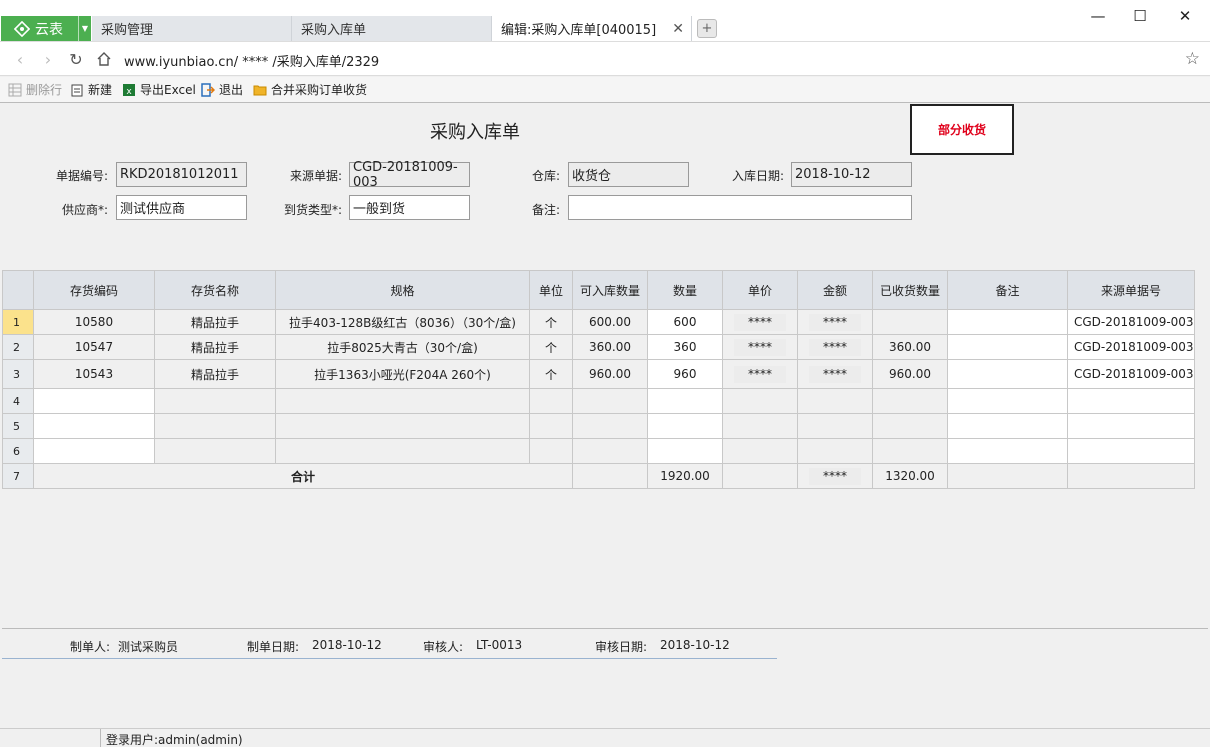 The height and width of the screenshot is (747, 1210). What do you see at coordinates (84, 28) in the screenshot?
I see `app-menu-caret-icon: ▼` at bounding box center [84, 28].